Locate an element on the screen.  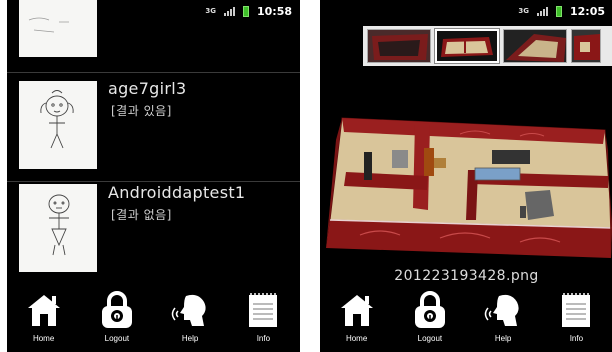
network-type: 3G is located at coordinates (523, 10).